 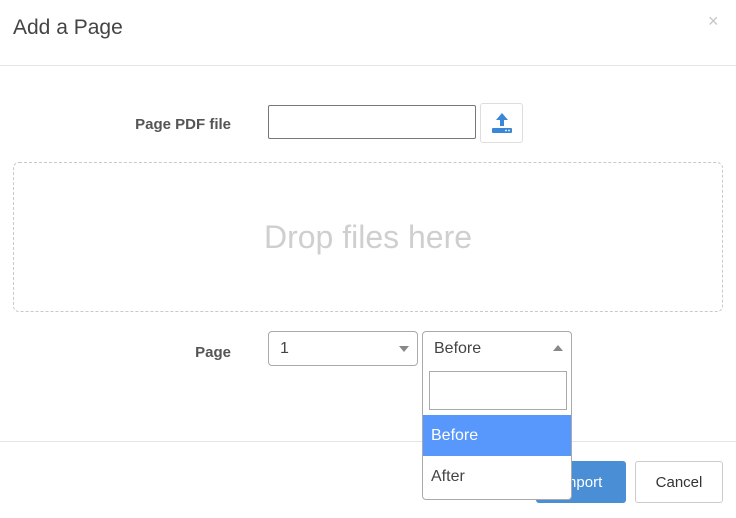 I want to click on chevron-up-icon, so click(x=558, y=348).